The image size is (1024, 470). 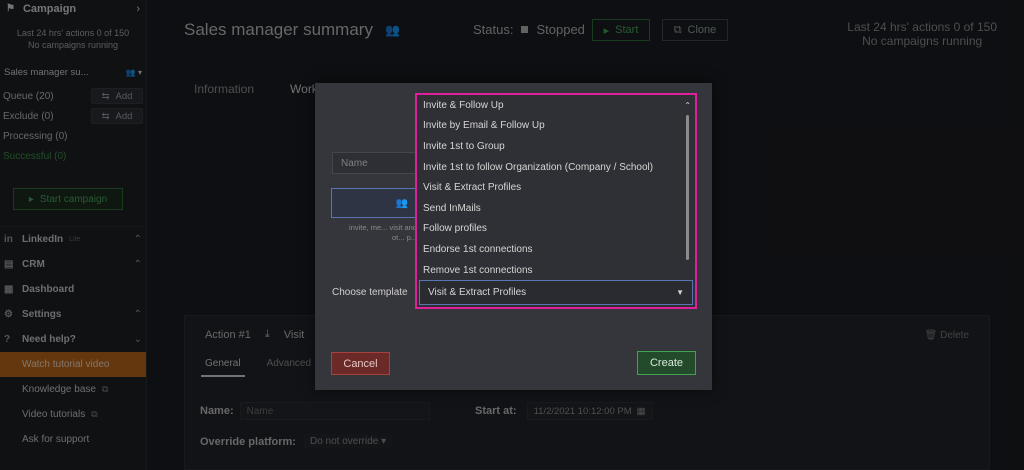 I want to click on template-option: Endorse 1st connections, so click(x=555, y=249).